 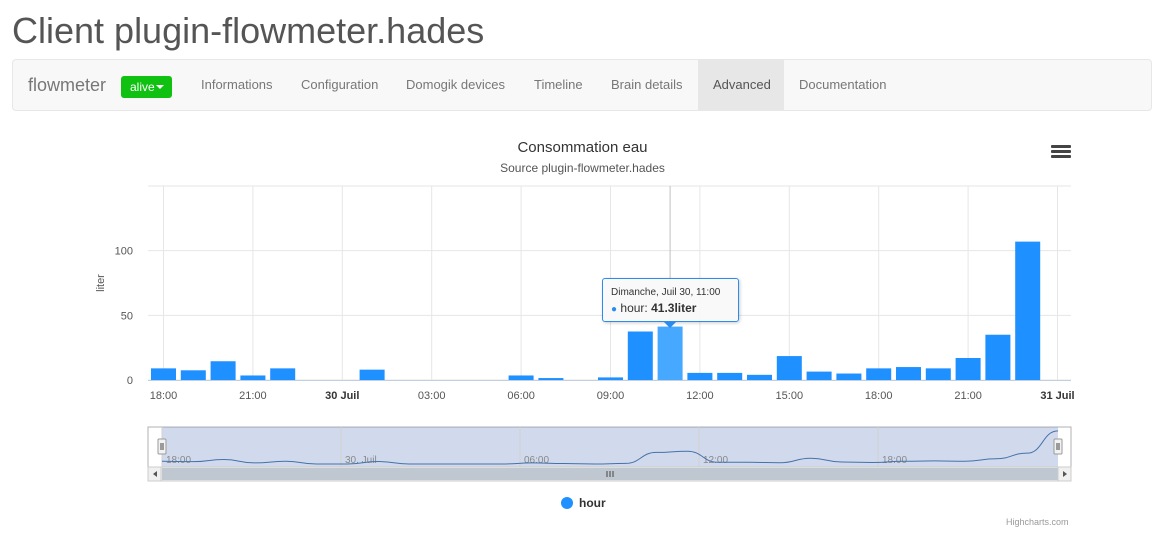 What do you see at coordinates (124, 252) in the screenshot?
I see `y-tick-label: 100` at bounding box center [124, 252].